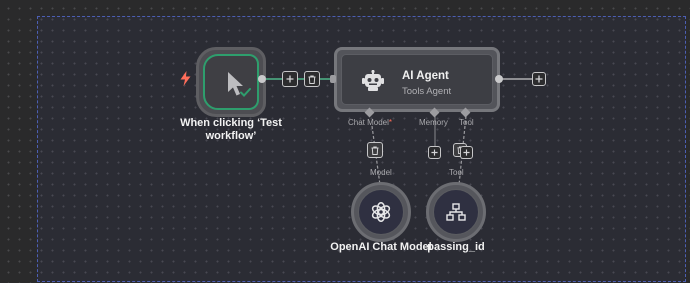  What do you see at coordinates (433, 122) in the screenshot?
I see `memory-connector-label: Memory` at bounding box center [433, 122].